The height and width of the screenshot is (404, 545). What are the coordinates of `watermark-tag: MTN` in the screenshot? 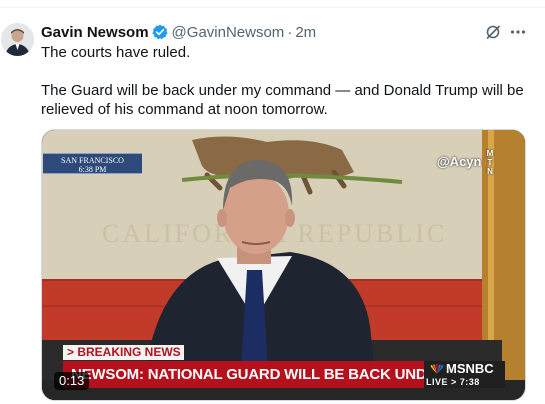 It's located at (490, 162).